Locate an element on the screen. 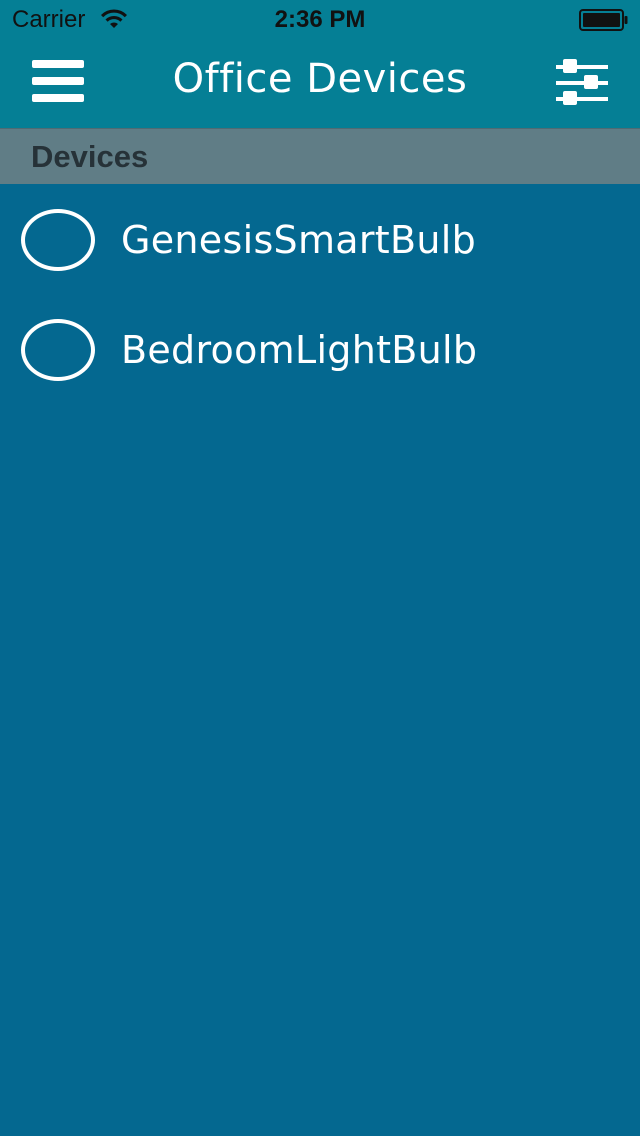  filter-settings-button is located at coordinates (582, 84).